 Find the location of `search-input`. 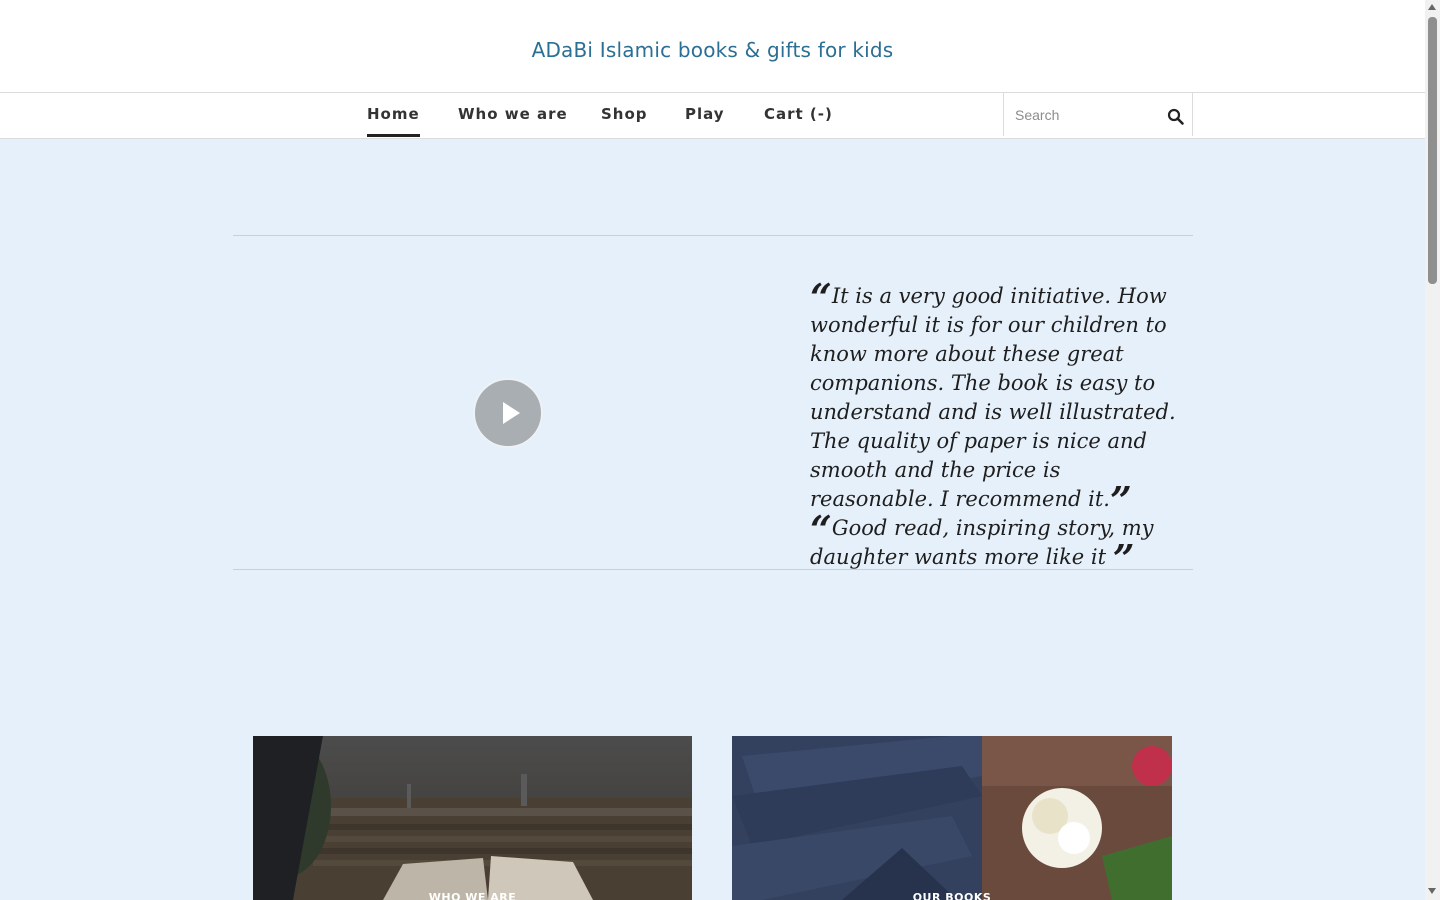

search-input is located at coordinates (1085, 115).